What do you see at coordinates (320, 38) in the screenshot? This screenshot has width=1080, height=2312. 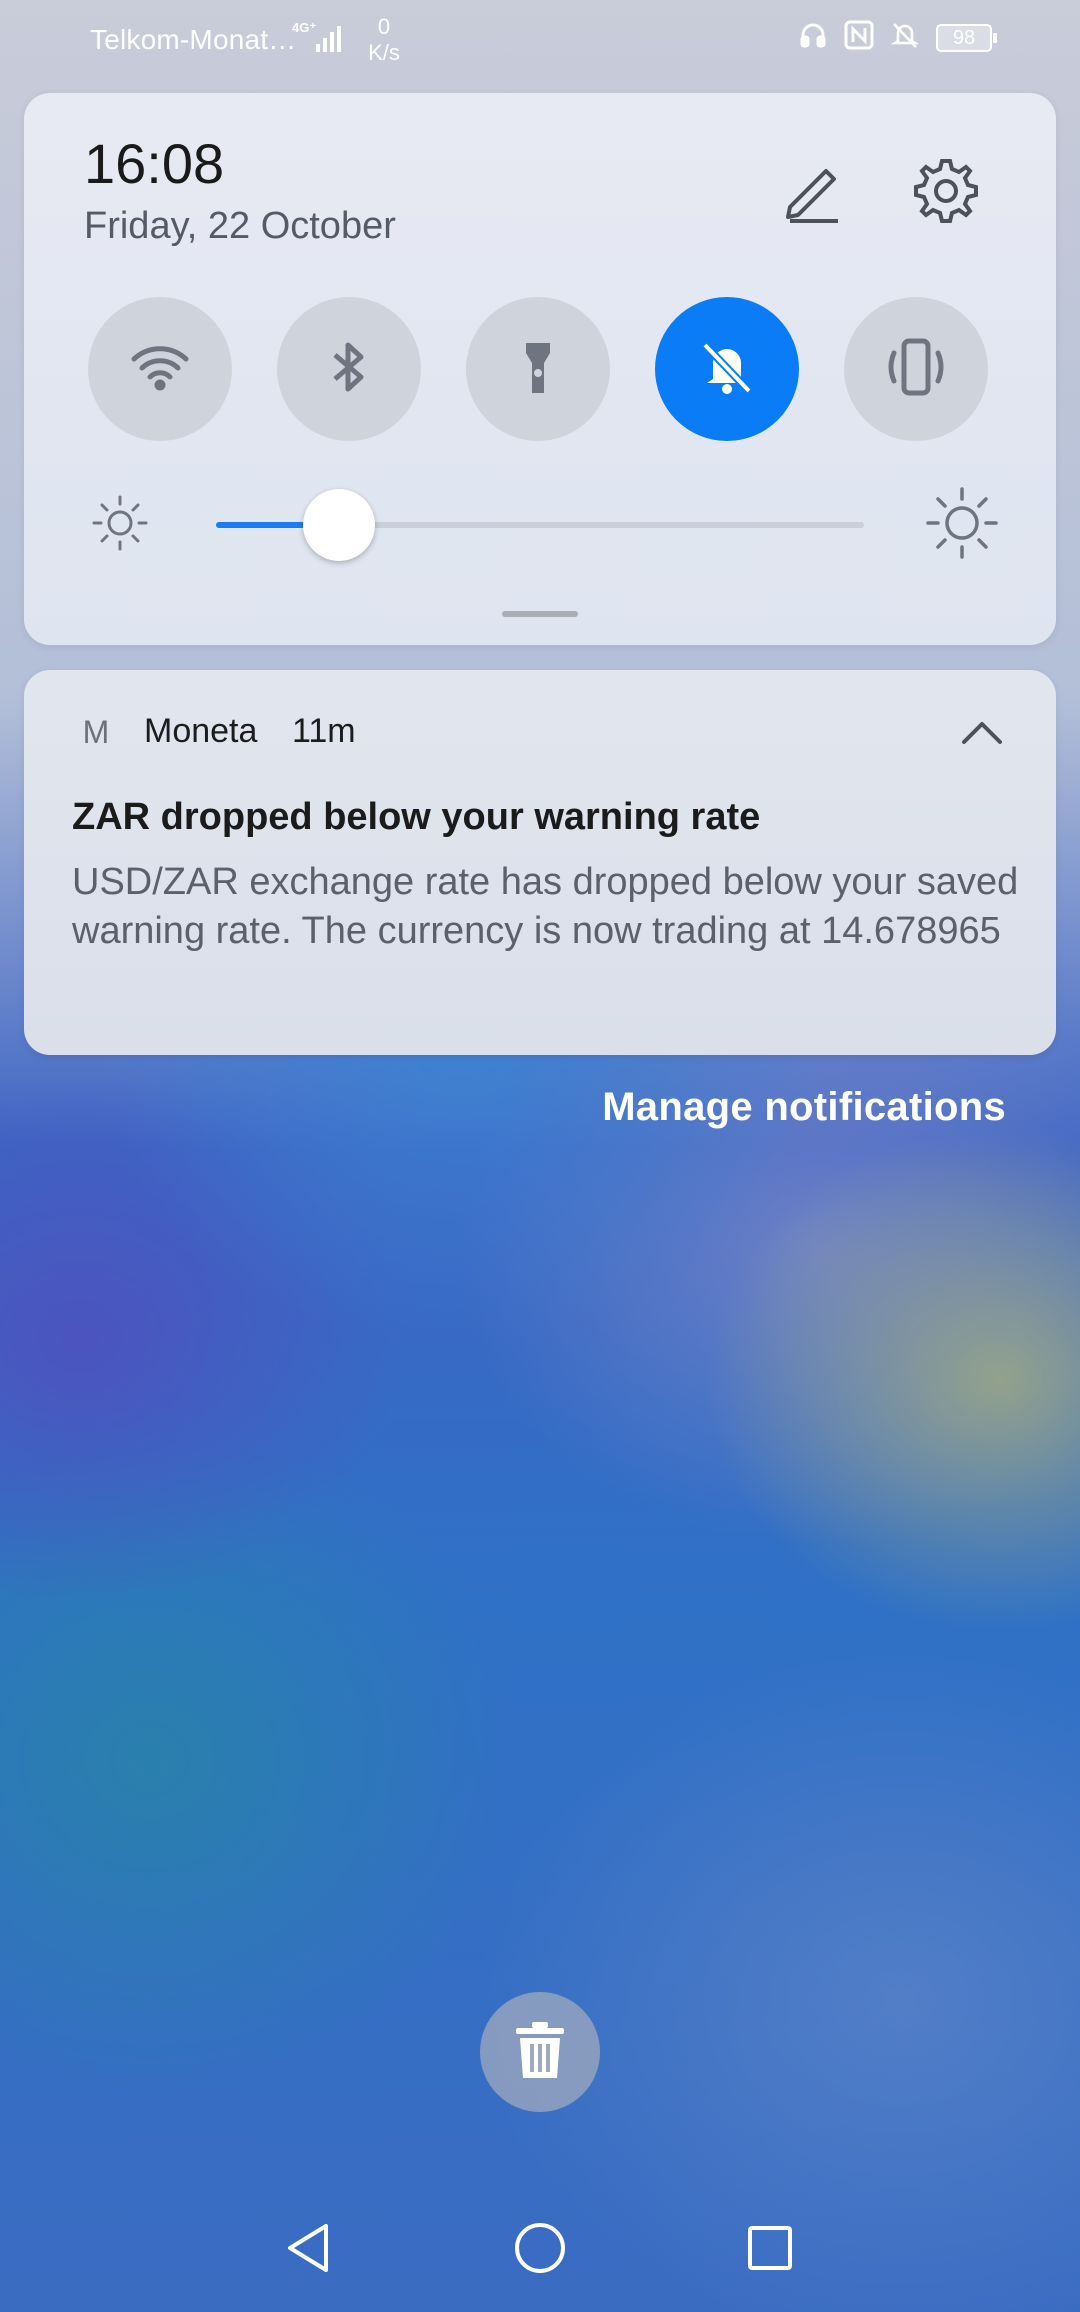 I see `signal-icon: 4G⁺` at bounding box center [320, 38].